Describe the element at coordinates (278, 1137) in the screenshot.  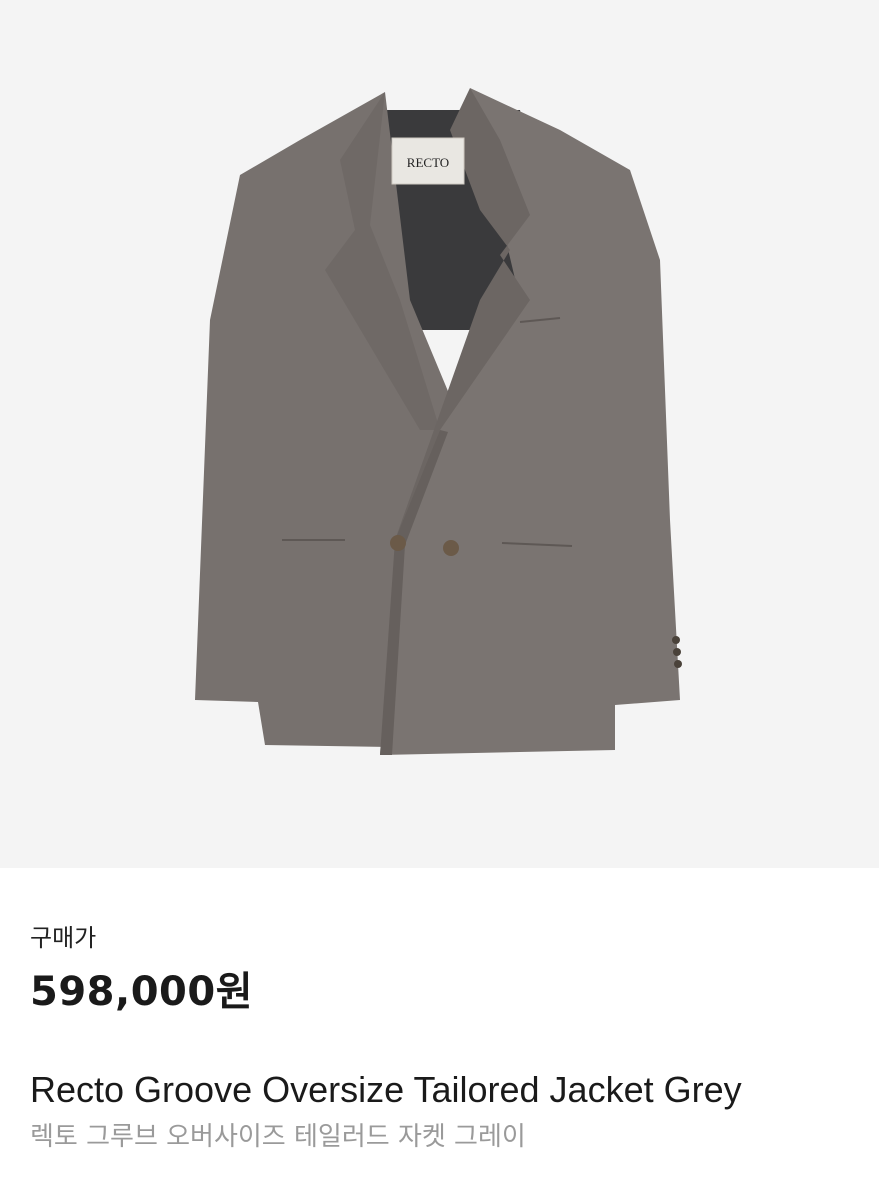
I see `product-name-ko: 렉토 그루브 오버사이즈 테일러드 자켓 그레이` at that location.